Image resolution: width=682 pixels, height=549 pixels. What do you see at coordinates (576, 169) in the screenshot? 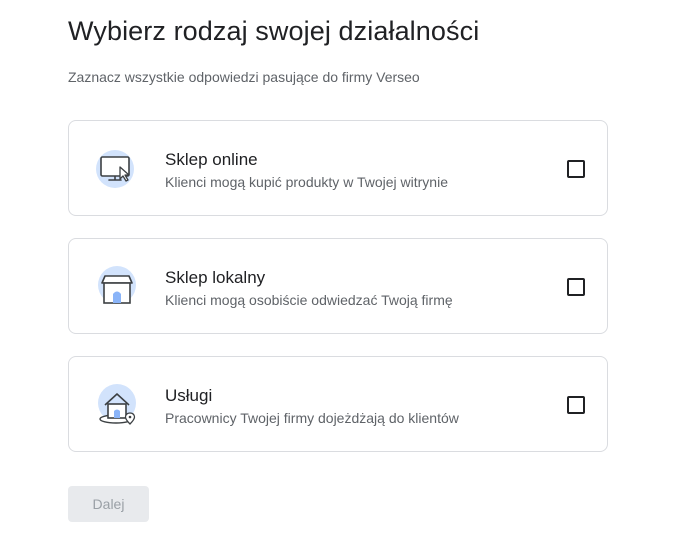
I see `online-store-checkbox` at bounding box center [576, 169].